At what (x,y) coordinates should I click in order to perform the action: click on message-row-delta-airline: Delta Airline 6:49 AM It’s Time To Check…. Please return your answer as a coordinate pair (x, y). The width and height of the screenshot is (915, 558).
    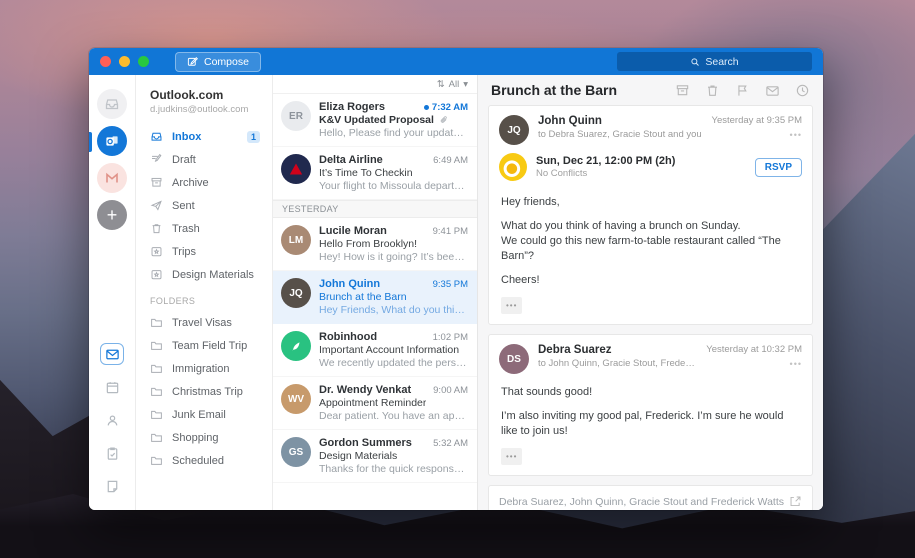
    Looking at the image, I should click on (375, 173).